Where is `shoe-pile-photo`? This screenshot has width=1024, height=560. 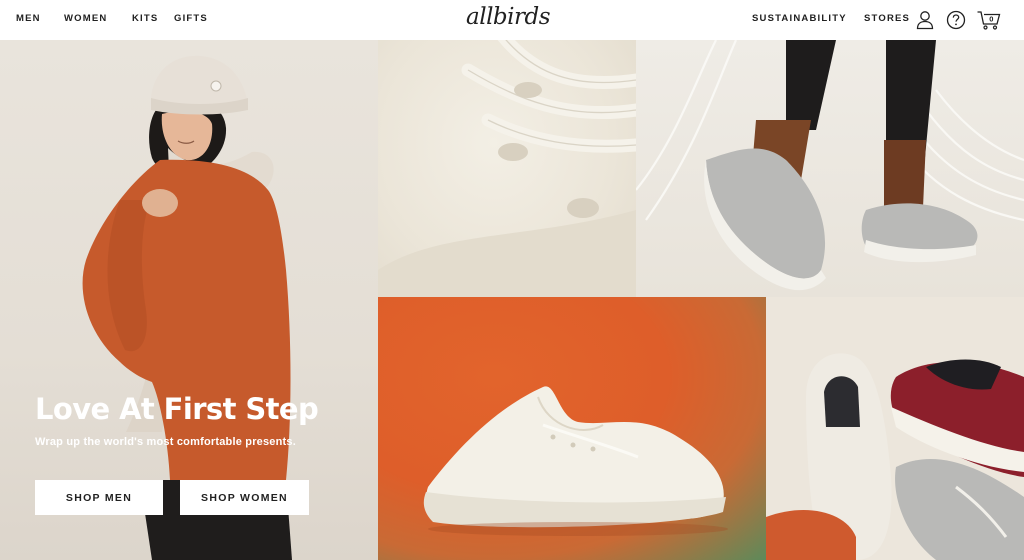 shoe-pile-photo is located at coordinates (895, 428).